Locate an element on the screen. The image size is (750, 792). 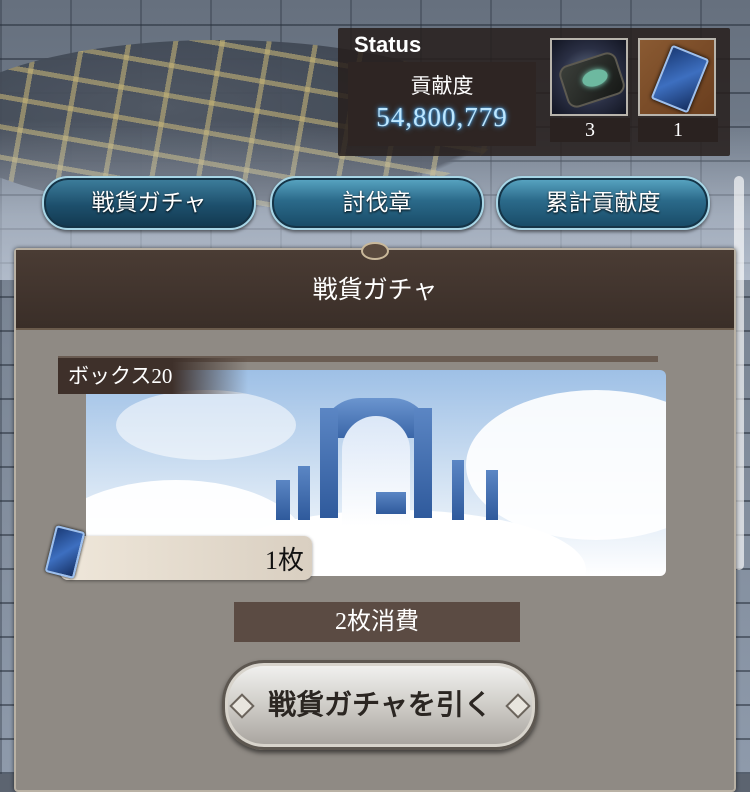
contribution-value: 54,800,779 is located at coordinates (442, 117).